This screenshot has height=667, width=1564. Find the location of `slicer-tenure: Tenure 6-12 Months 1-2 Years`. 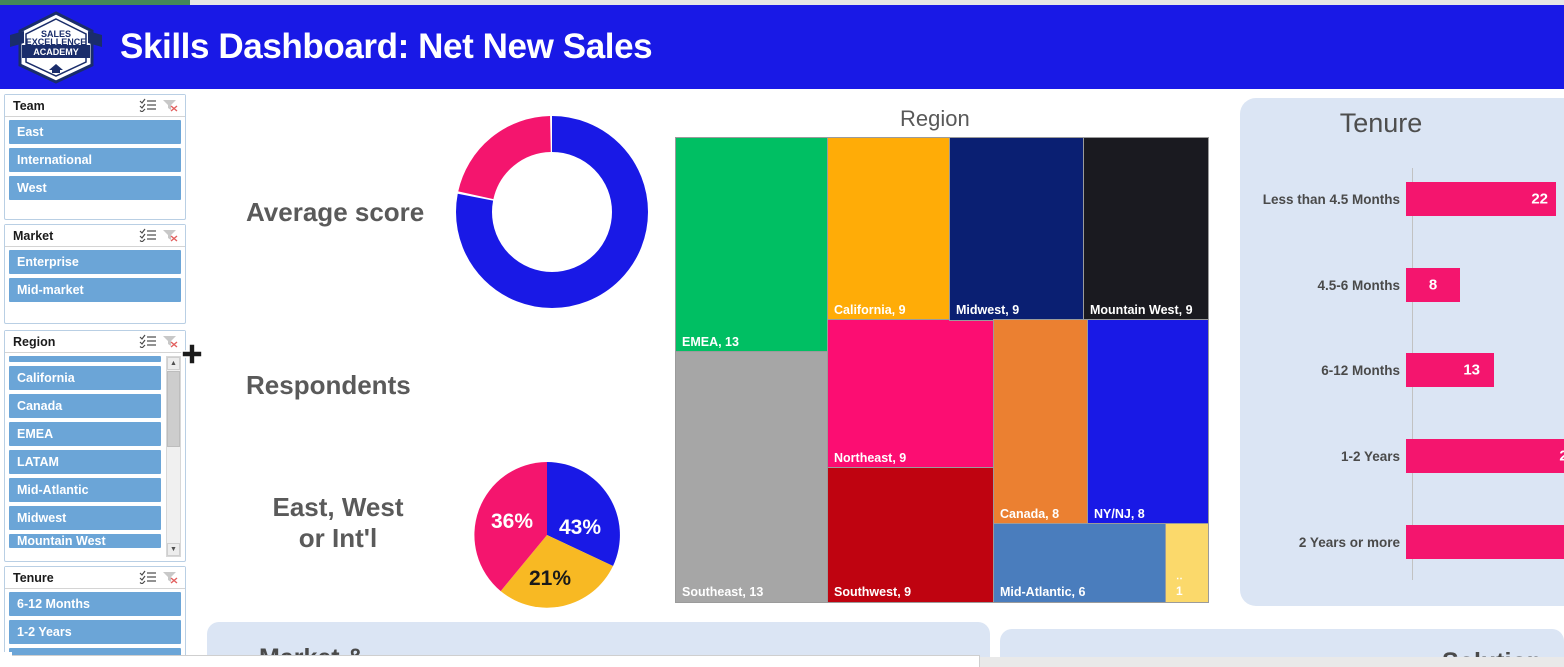

slicer-tenure: Tenure 6-12 Months 1-2 Years is located at coordinates (95, 616).